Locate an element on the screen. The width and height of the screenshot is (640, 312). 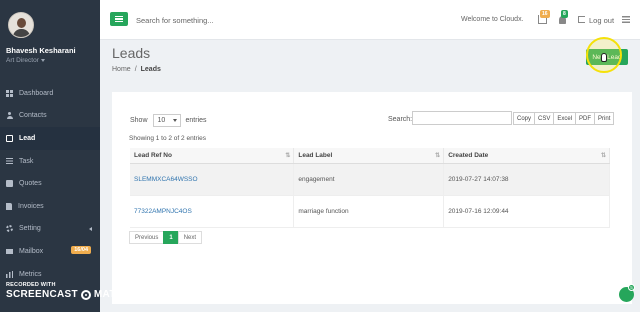
quotes-icon is located at coordinates (9, 184).